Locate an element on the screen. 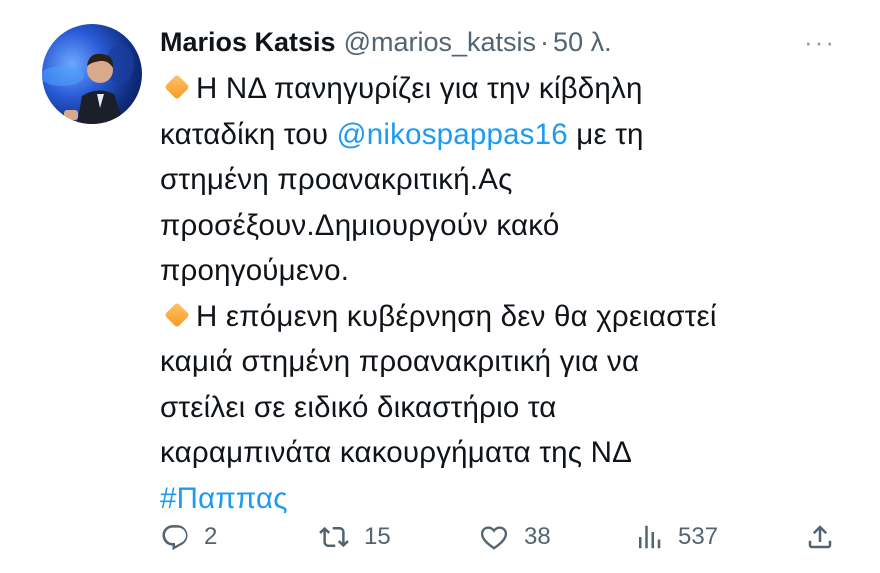 The height and width of the screenshot is (573, 880). avatar is located at coordinates (92, 74).